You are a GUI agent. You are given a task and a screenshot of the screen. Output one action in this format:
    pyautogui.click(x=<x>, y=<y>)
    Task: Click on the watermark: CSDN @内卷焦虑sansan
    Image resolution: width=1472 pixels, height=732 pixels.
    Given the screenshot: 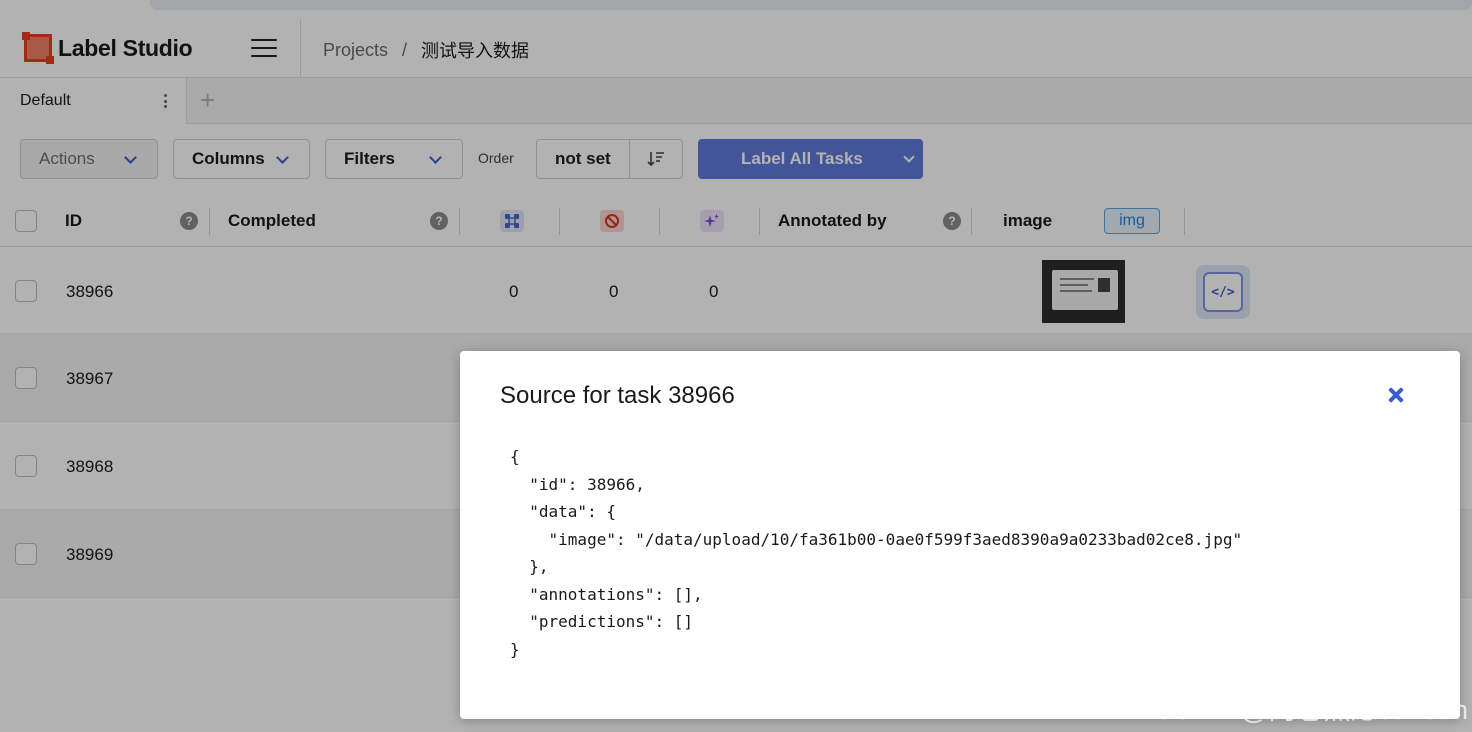 What is the action you would take?
    pyautogui.click(x=1311, y=710)
    